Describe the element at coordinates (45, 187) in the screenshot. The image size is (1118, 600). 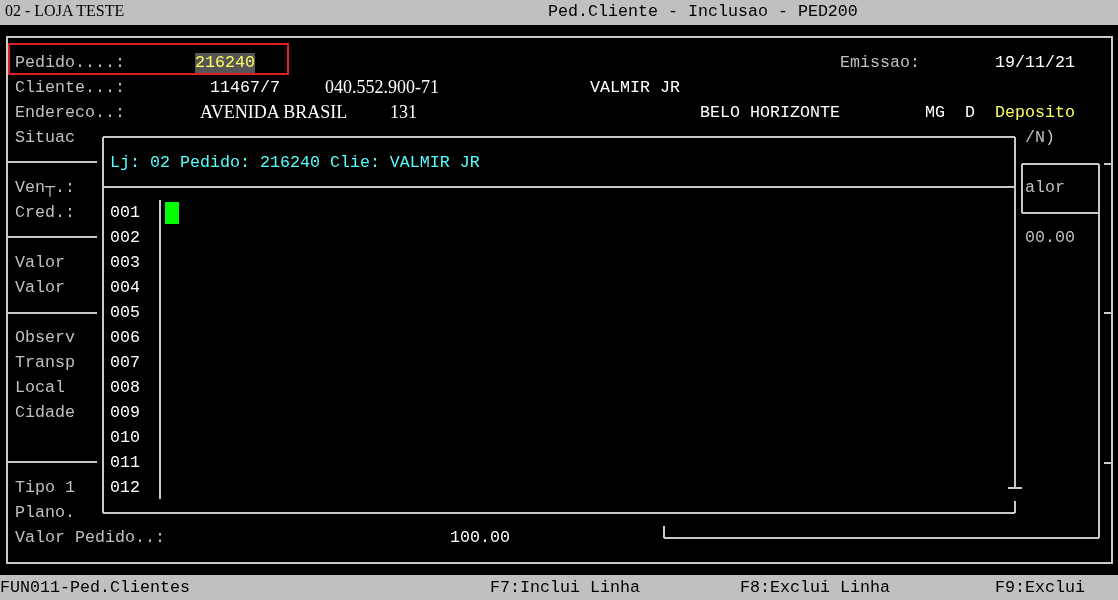
I see `field-label: Ven┬.:` at that location.